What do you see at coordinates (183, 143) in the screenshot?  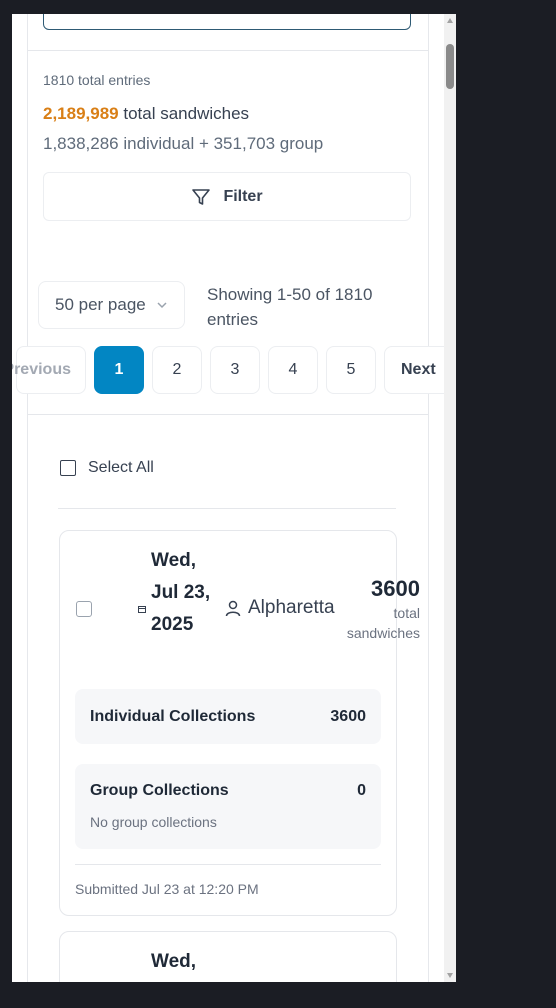 I see `sandwich-breakdown: 1,838,286 individual + 351,703 group` at bounding box center [183, 143].